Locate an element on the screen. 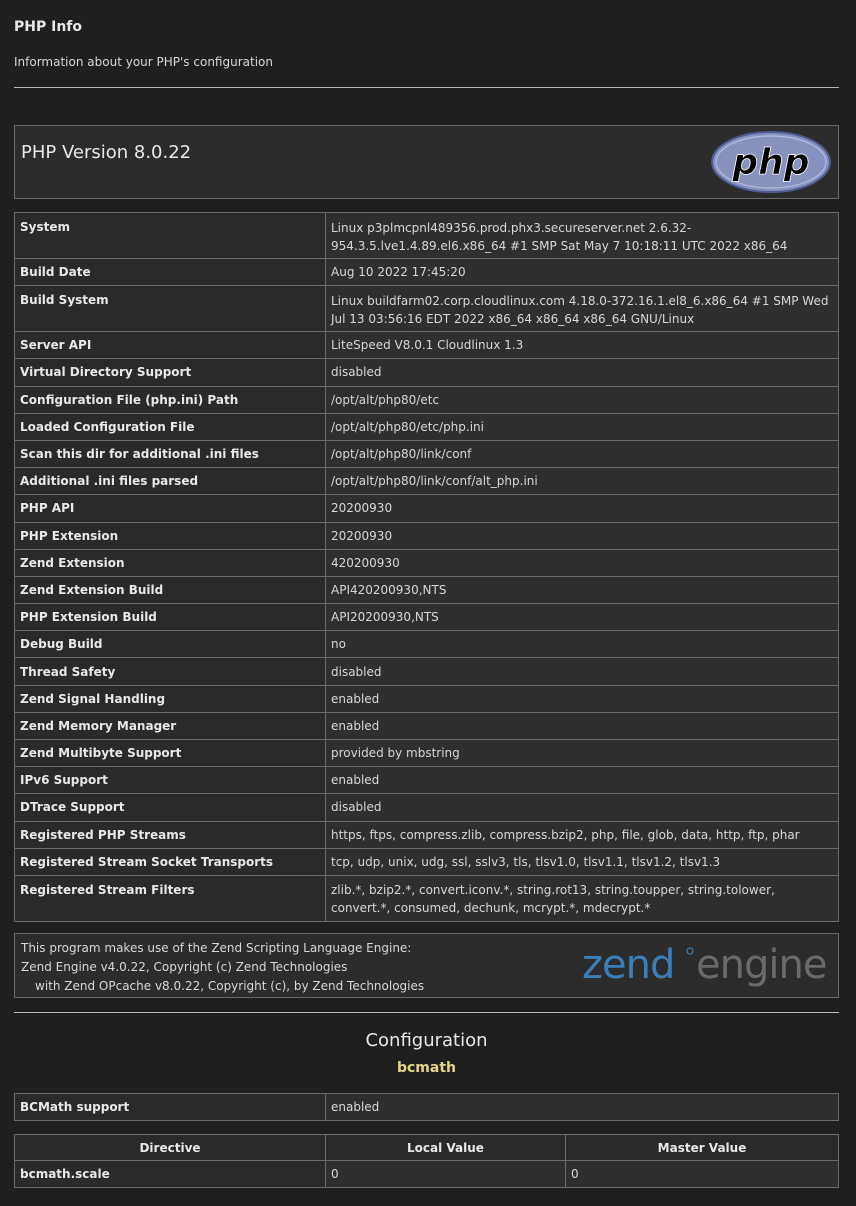  table-row: Zend Memory Manager enabled is located at coordinates (426, 726).